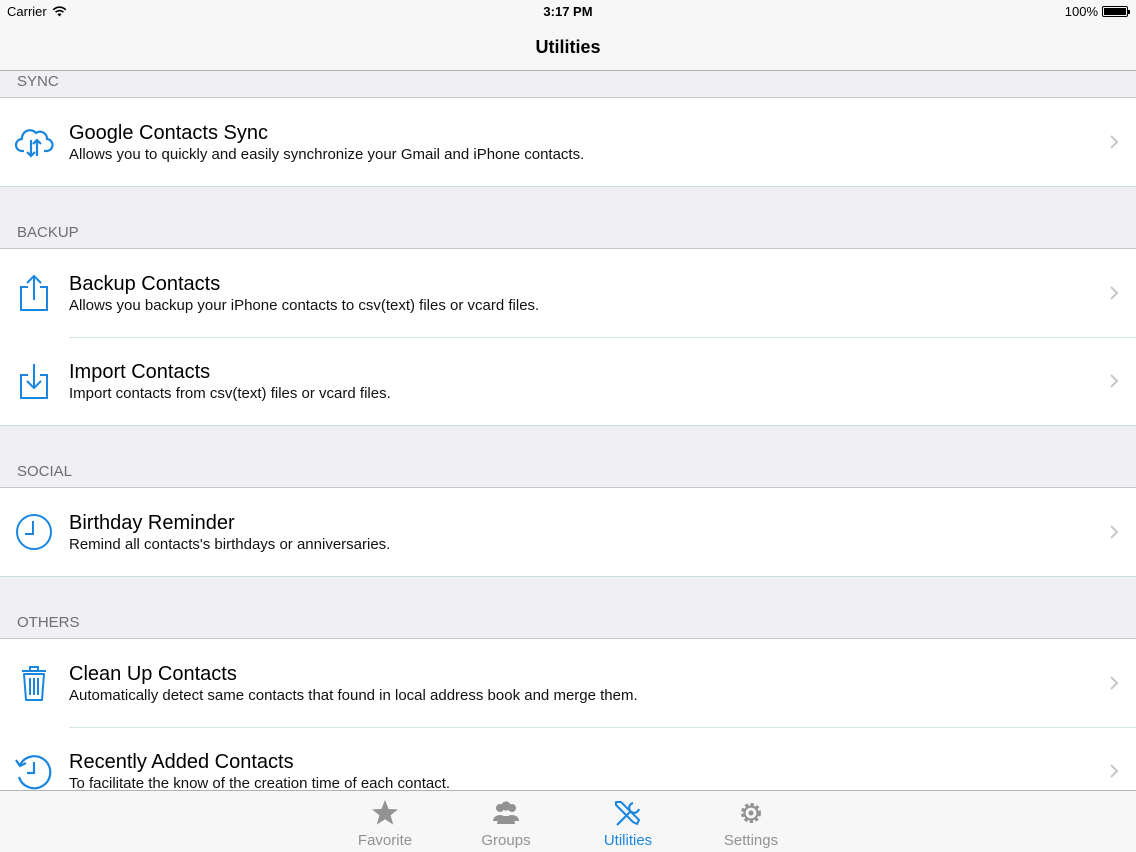  I want to click on trash-icon, so click(34, 683).